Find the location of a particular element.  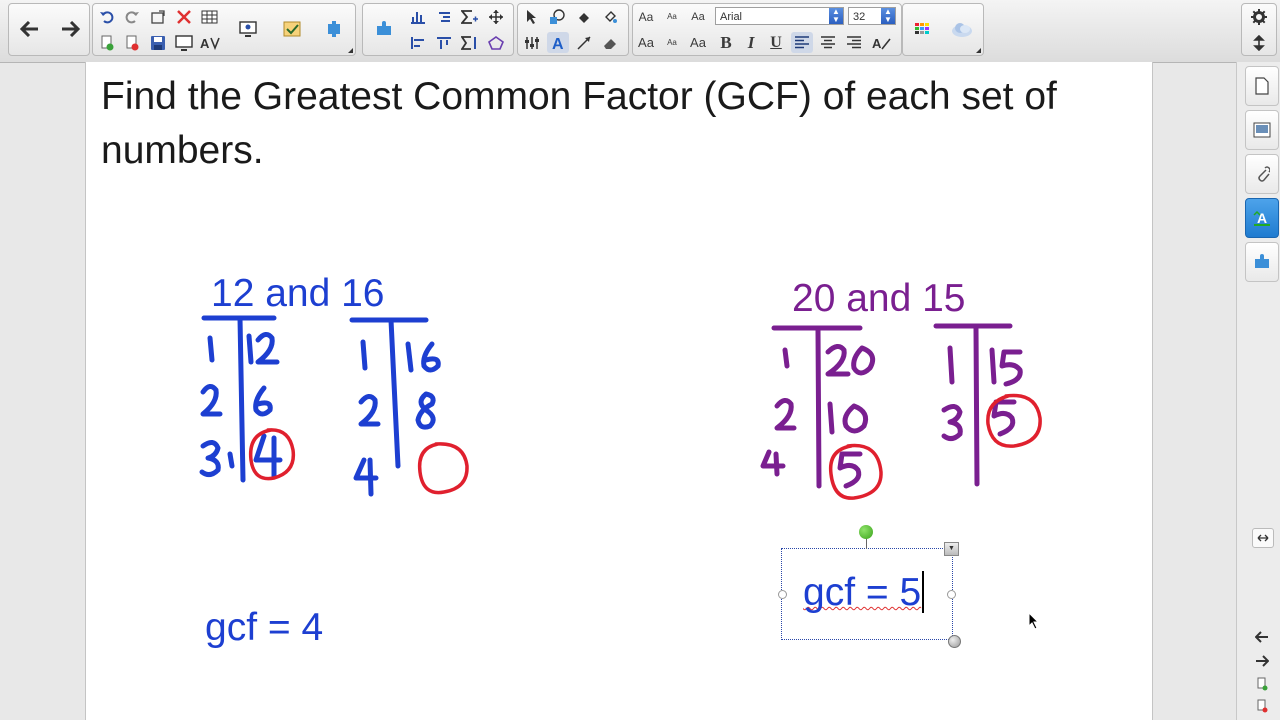

insert-group is located at coordinates (438, 29).